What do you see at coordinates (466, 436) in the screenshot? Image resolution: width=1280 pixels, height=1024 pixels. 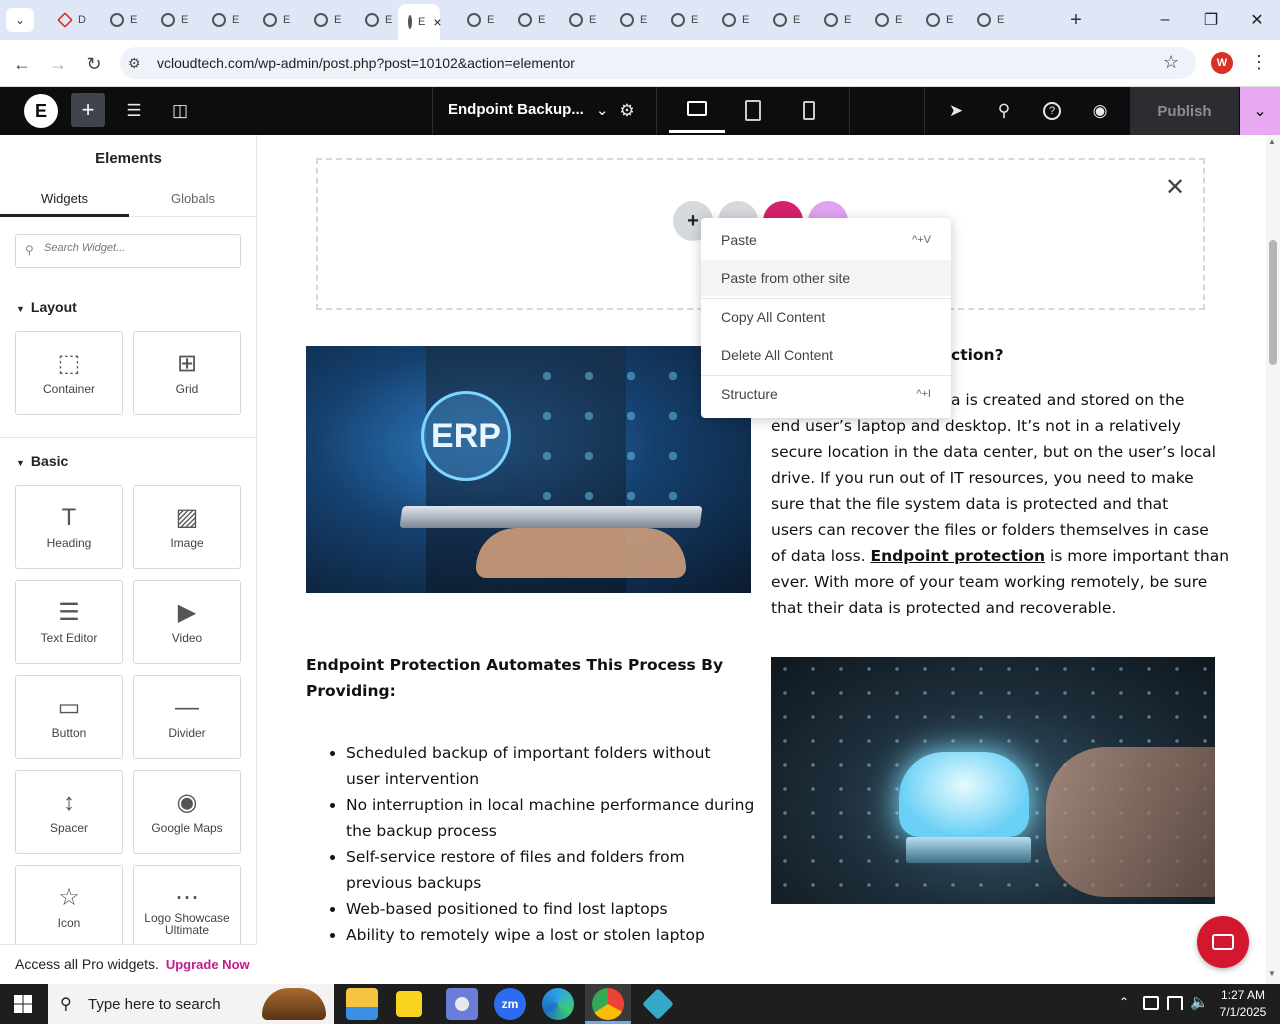 I see `erp-circle: ERP` at bounding box center [466, 436].